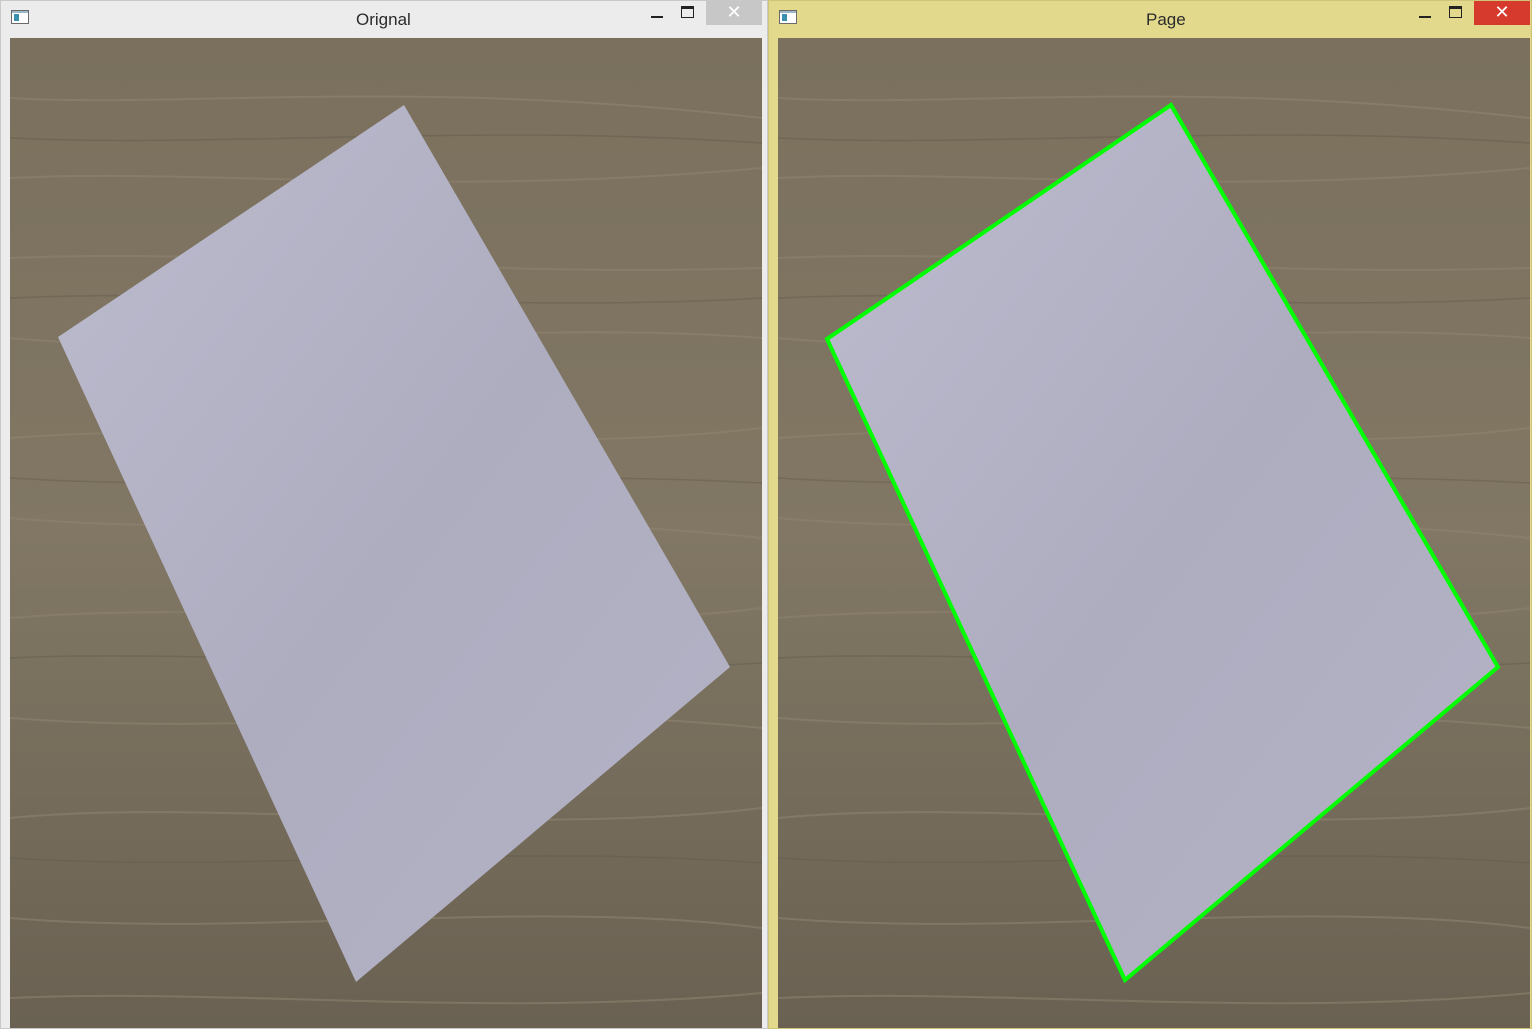  I want to click on title-bar: Page ✕, so click(1150, 19).